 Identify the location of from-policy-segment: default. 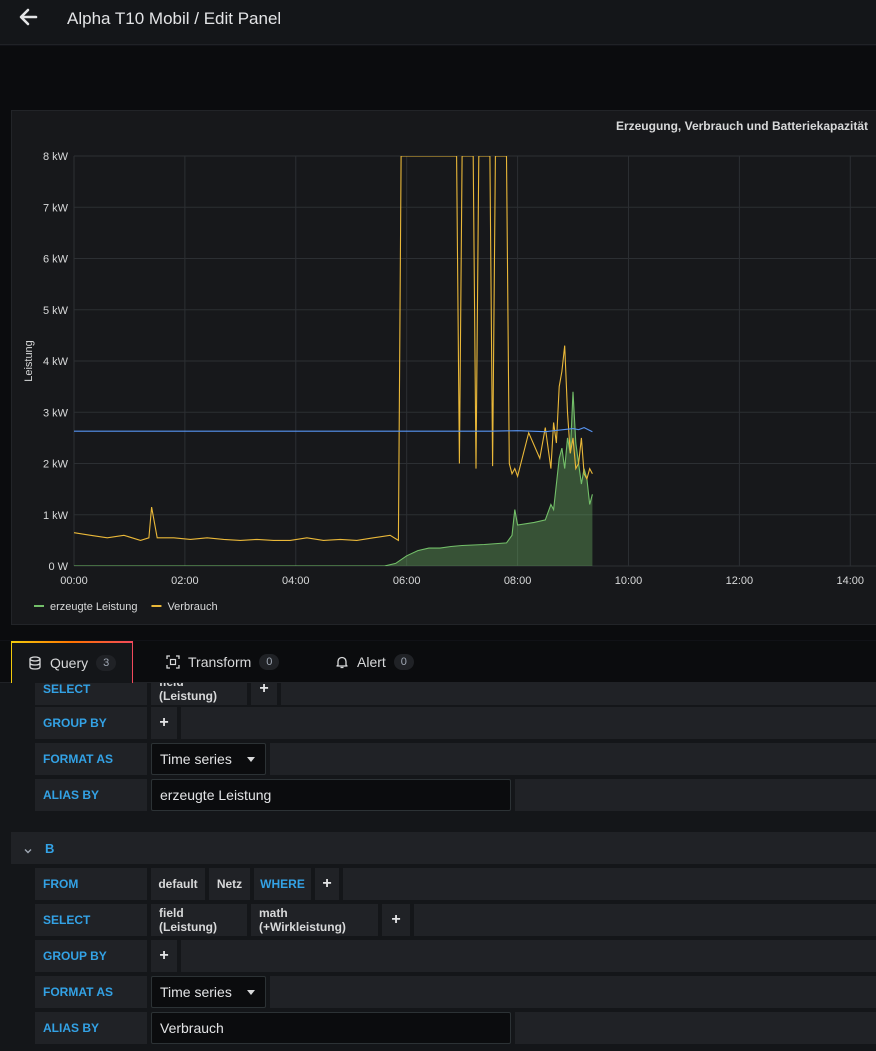
(178, 884).